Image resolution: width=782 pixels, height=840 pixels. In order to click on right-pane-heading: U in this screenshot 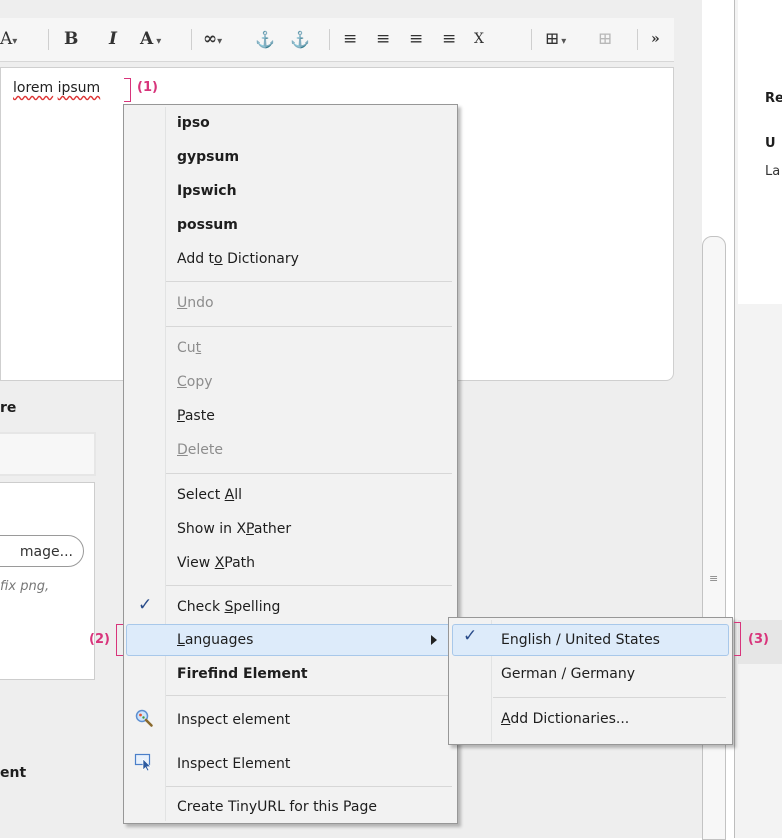, I will do `click(770, 143)`.